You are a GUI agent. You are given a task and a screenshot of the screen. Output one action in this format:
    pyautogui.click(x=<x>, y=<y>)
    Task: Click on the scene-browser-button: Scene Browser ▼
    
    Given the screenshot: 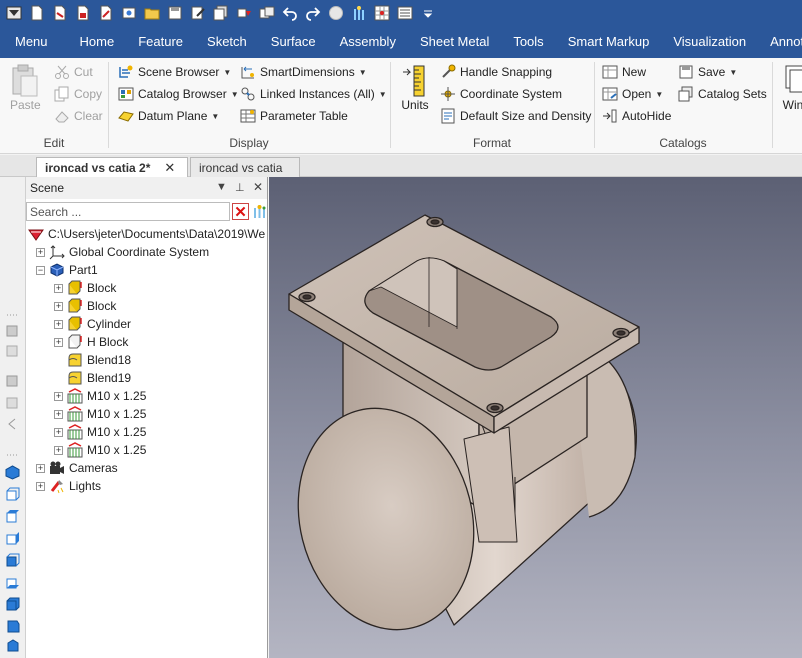 What is the action you would take?
    pyautogui.click(x=174, y=72)
    